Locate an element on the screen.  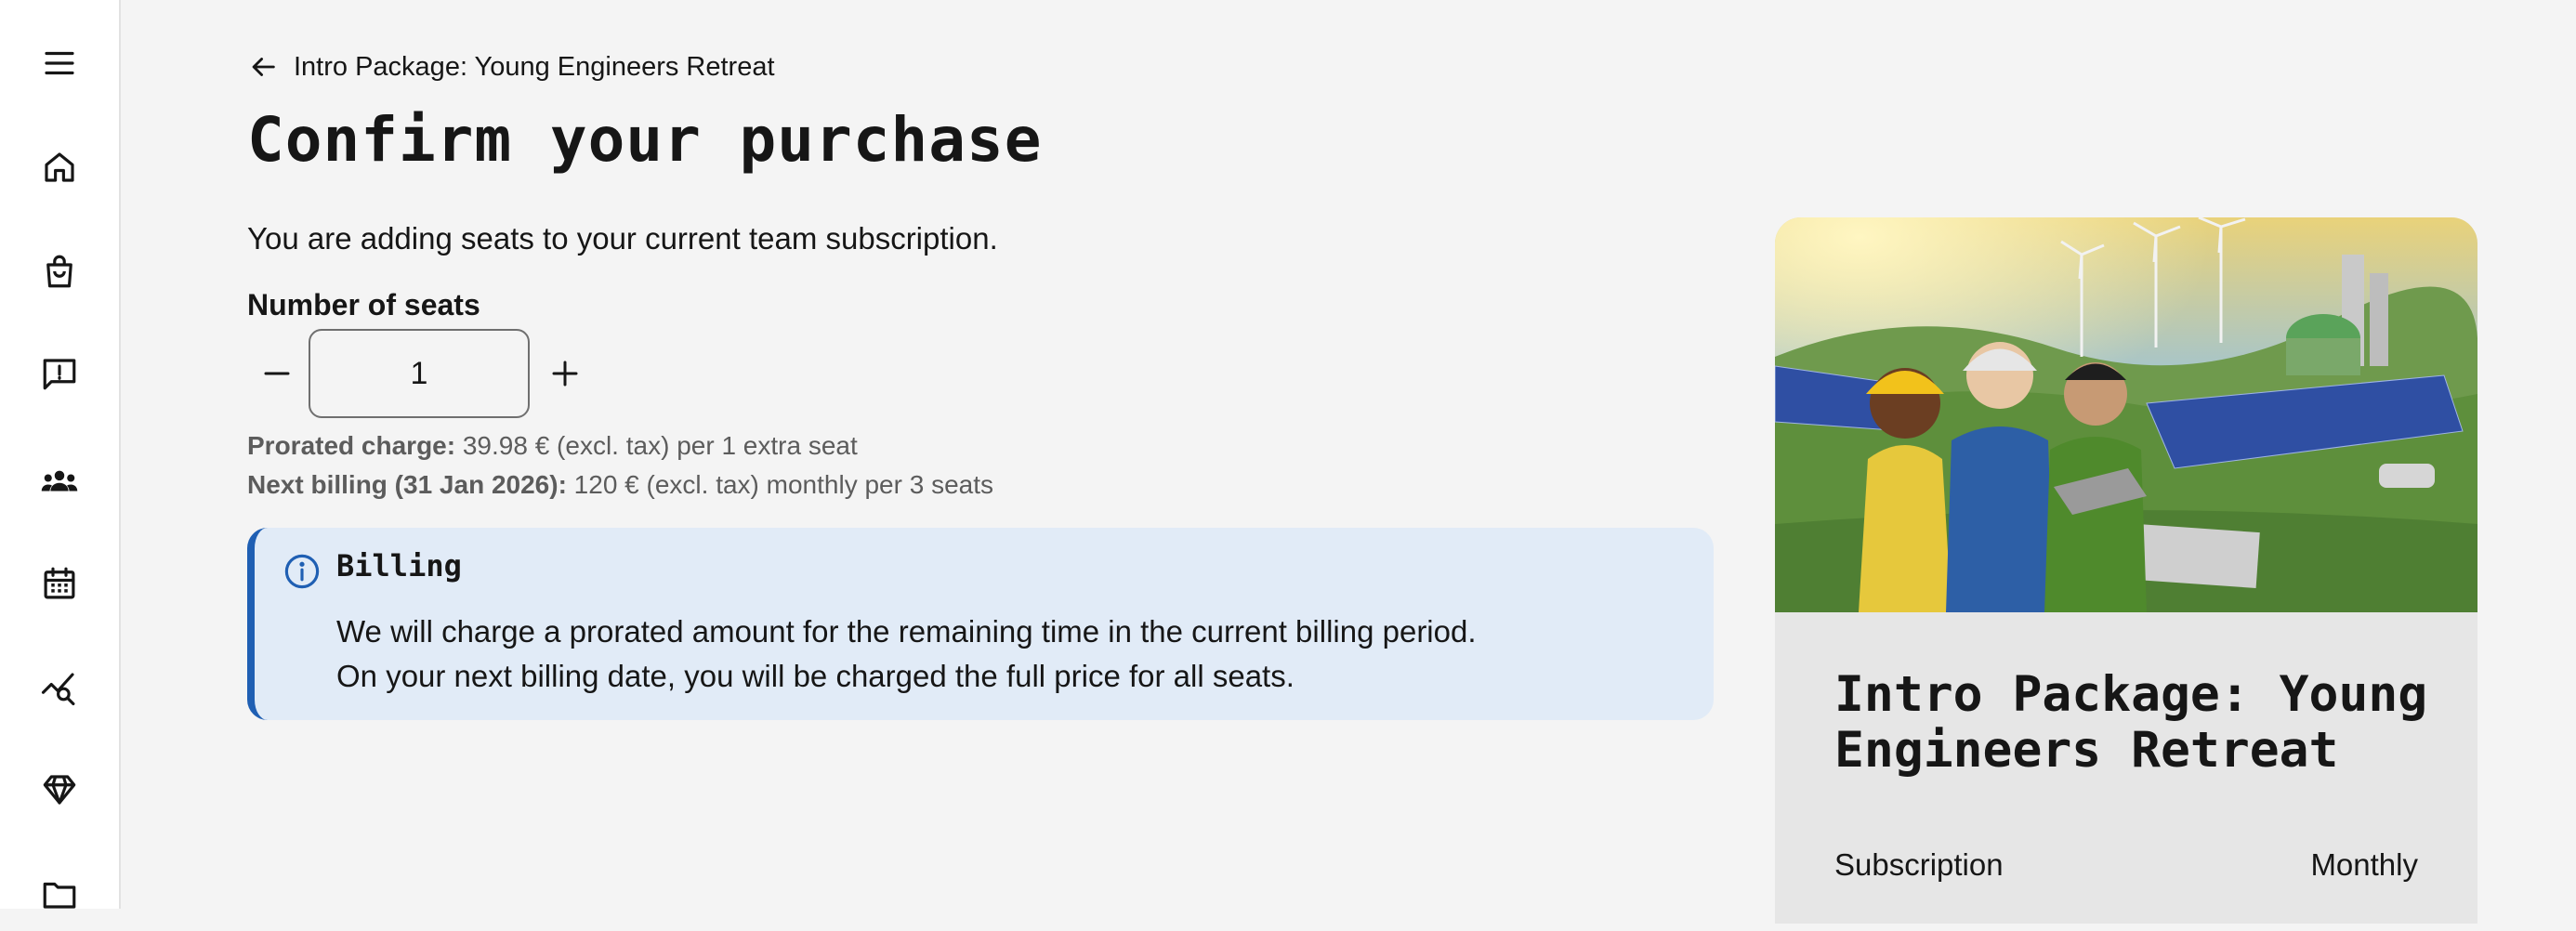
info-icon is located at coordinates (302, 571).